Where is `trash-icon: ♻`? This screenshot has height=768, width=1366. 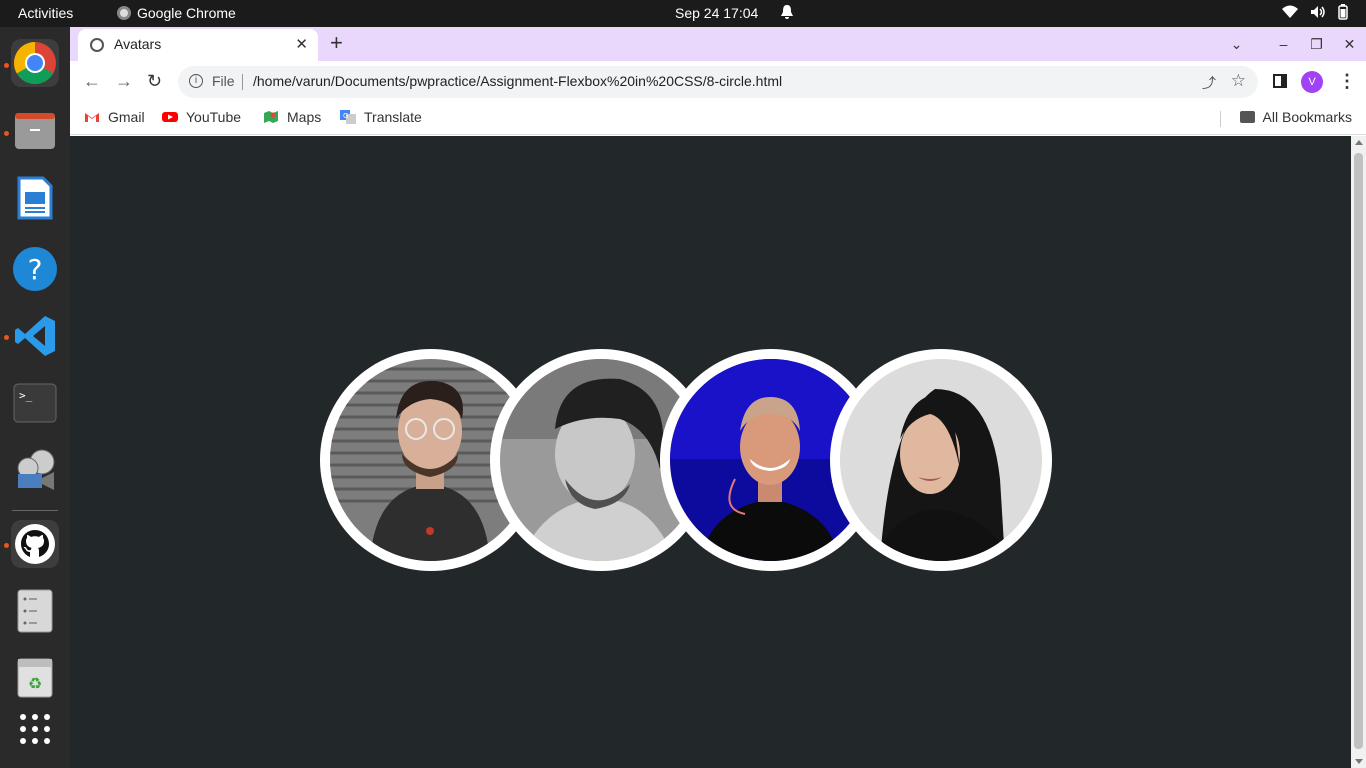 trash-icon: ♻ is located at coordinates (35, 678).